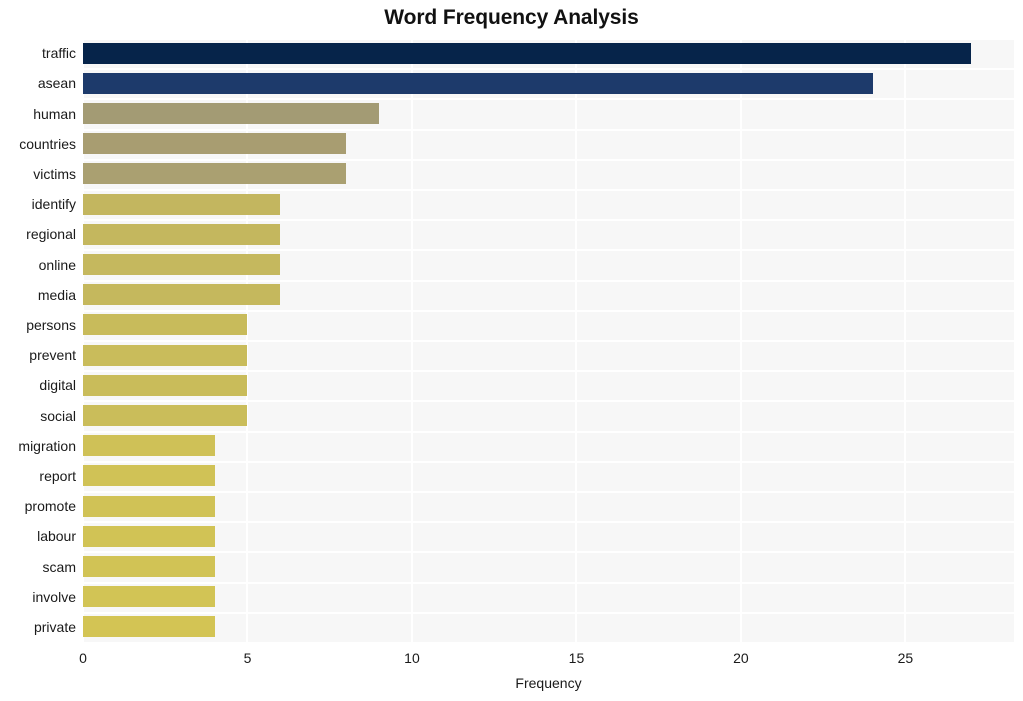 The height and width of the screenshot is (701, 1023). I want to click on y-axis-tick-label: promote, so click(50, 506).